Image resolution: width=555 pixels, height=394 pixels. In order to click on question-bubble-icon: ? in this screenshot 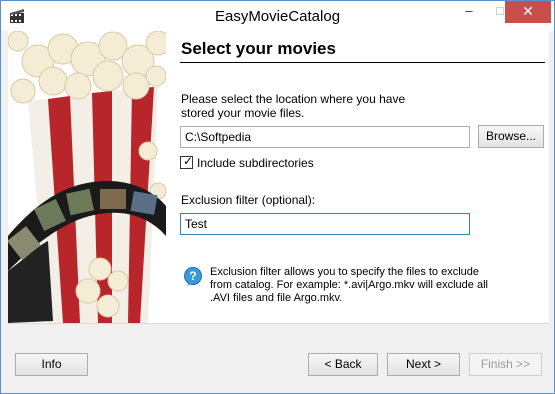, I will do `click(193, 276)`.